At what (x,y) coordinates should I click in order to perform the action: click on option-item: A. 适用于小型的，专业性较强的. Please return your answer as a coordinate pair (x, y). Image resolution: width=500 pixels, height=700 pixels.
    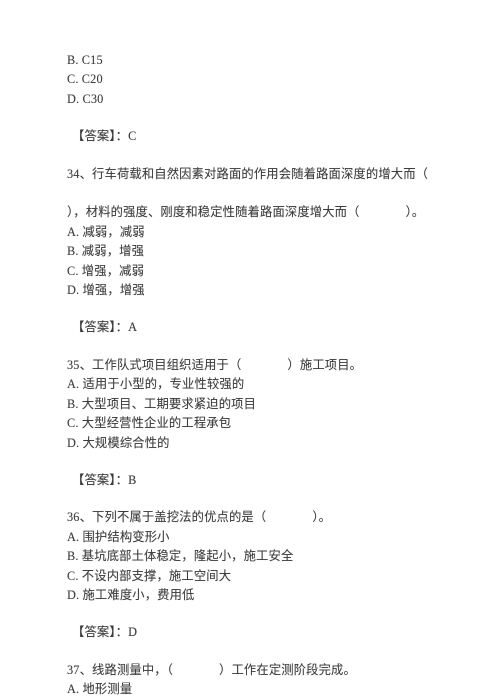
    Looking at the image, I should click on (156, 384).